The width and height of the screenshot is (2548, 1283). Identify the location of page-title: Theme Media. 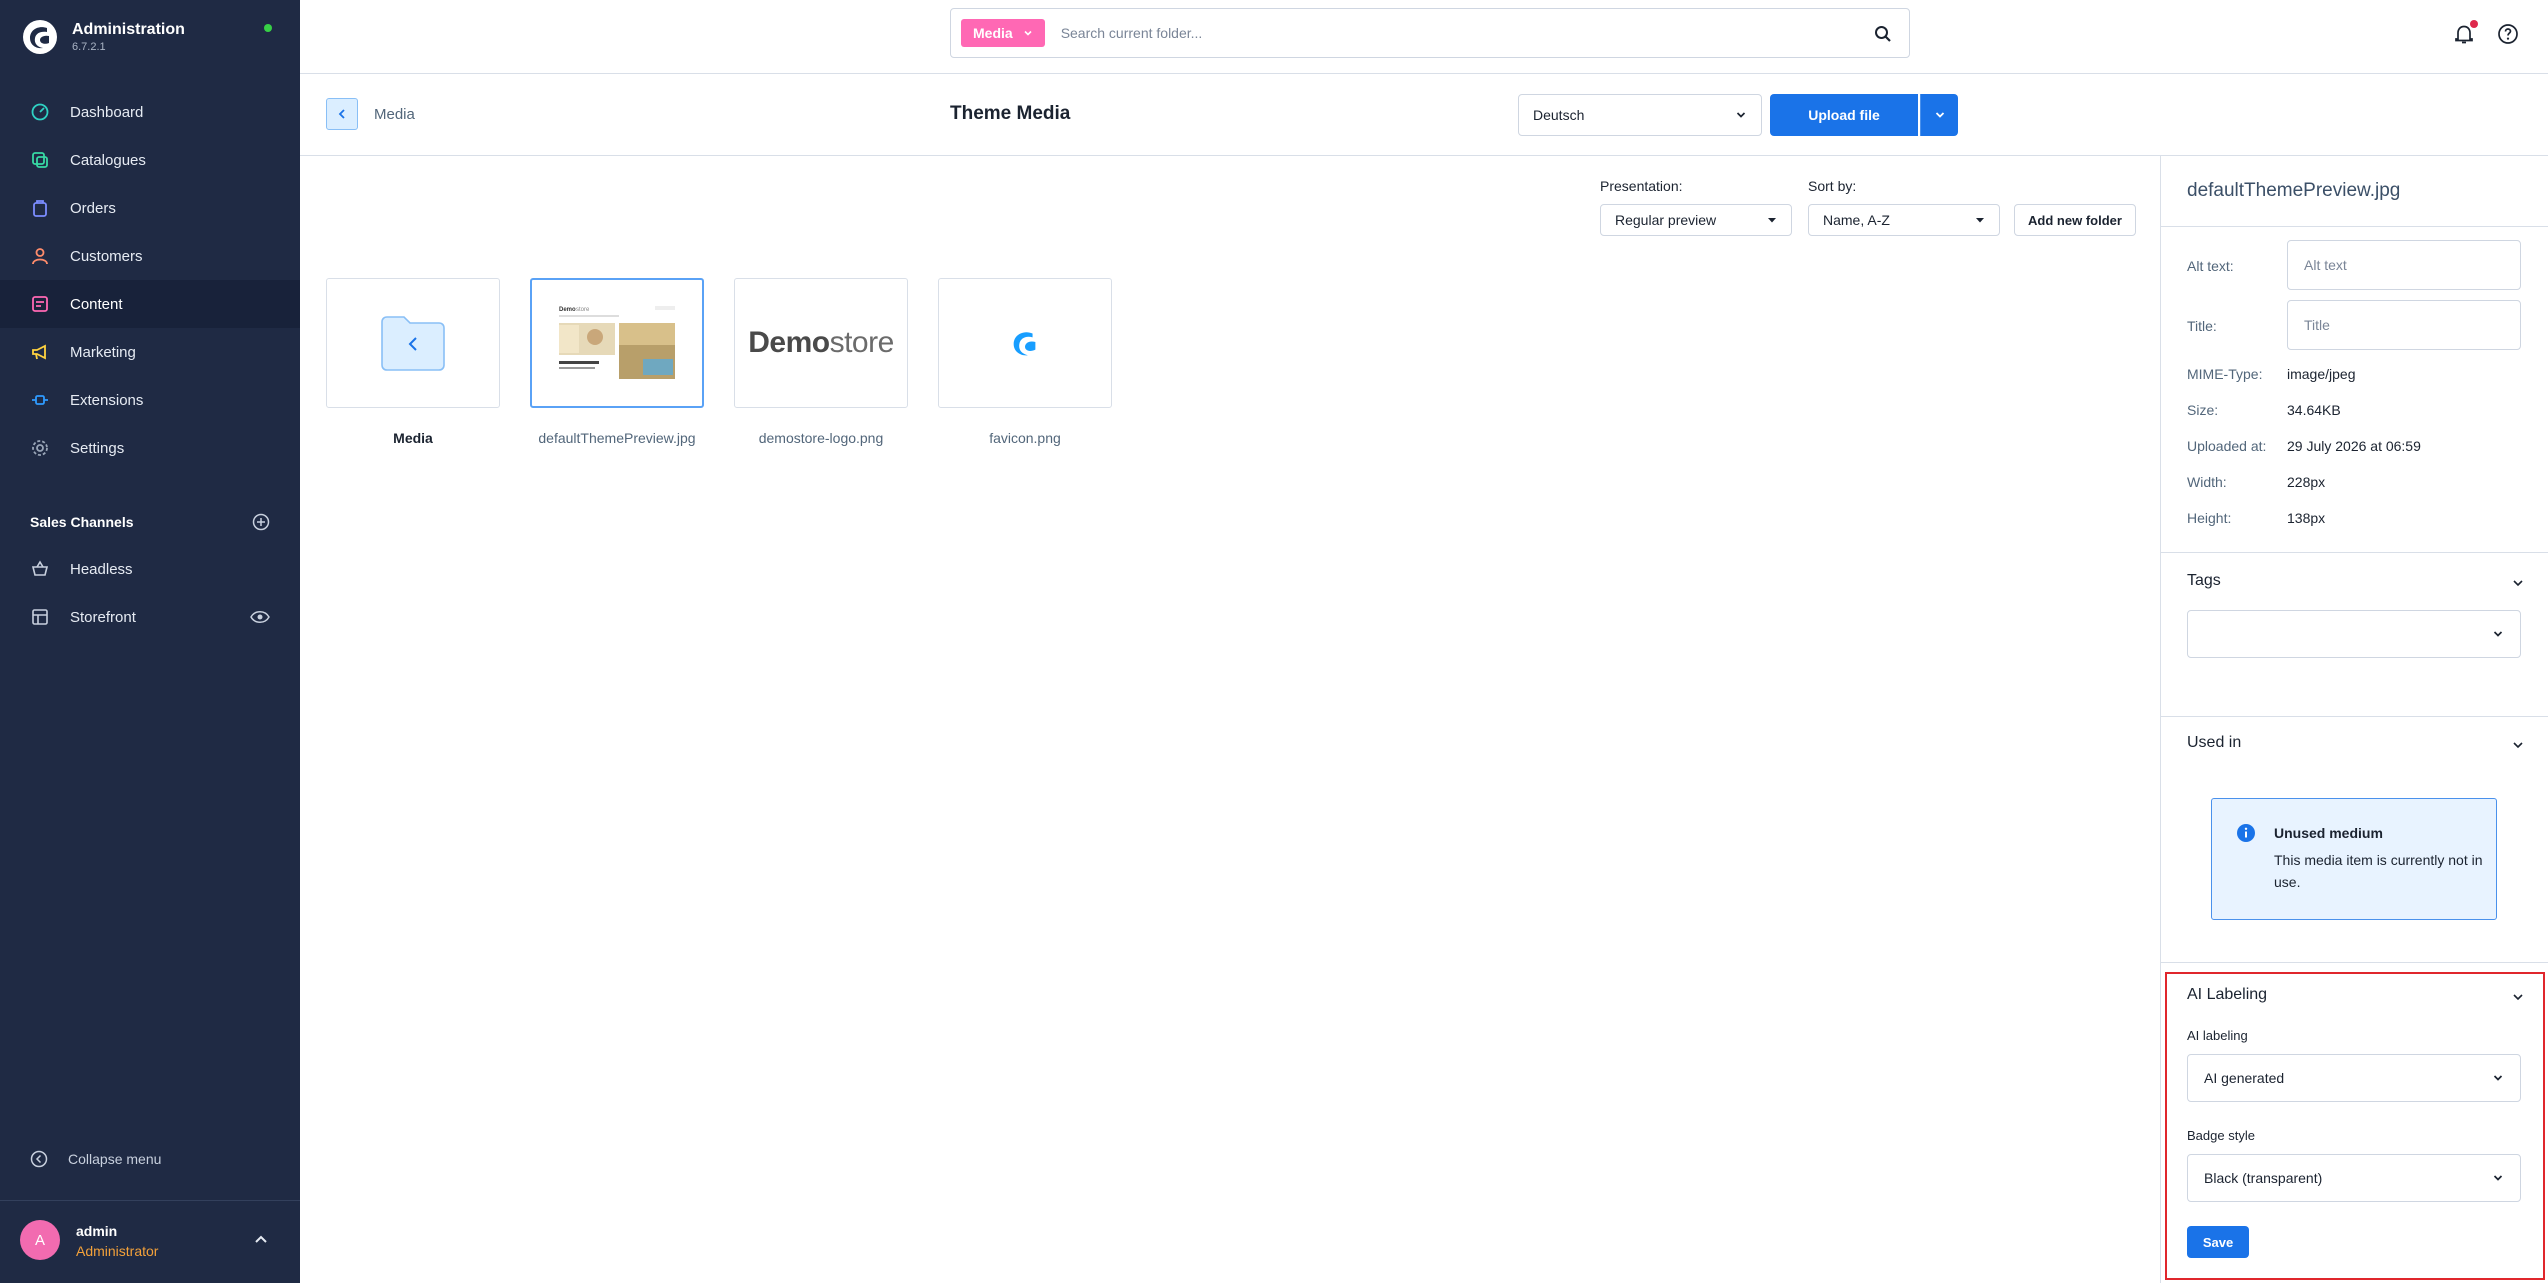
(1010, 113).